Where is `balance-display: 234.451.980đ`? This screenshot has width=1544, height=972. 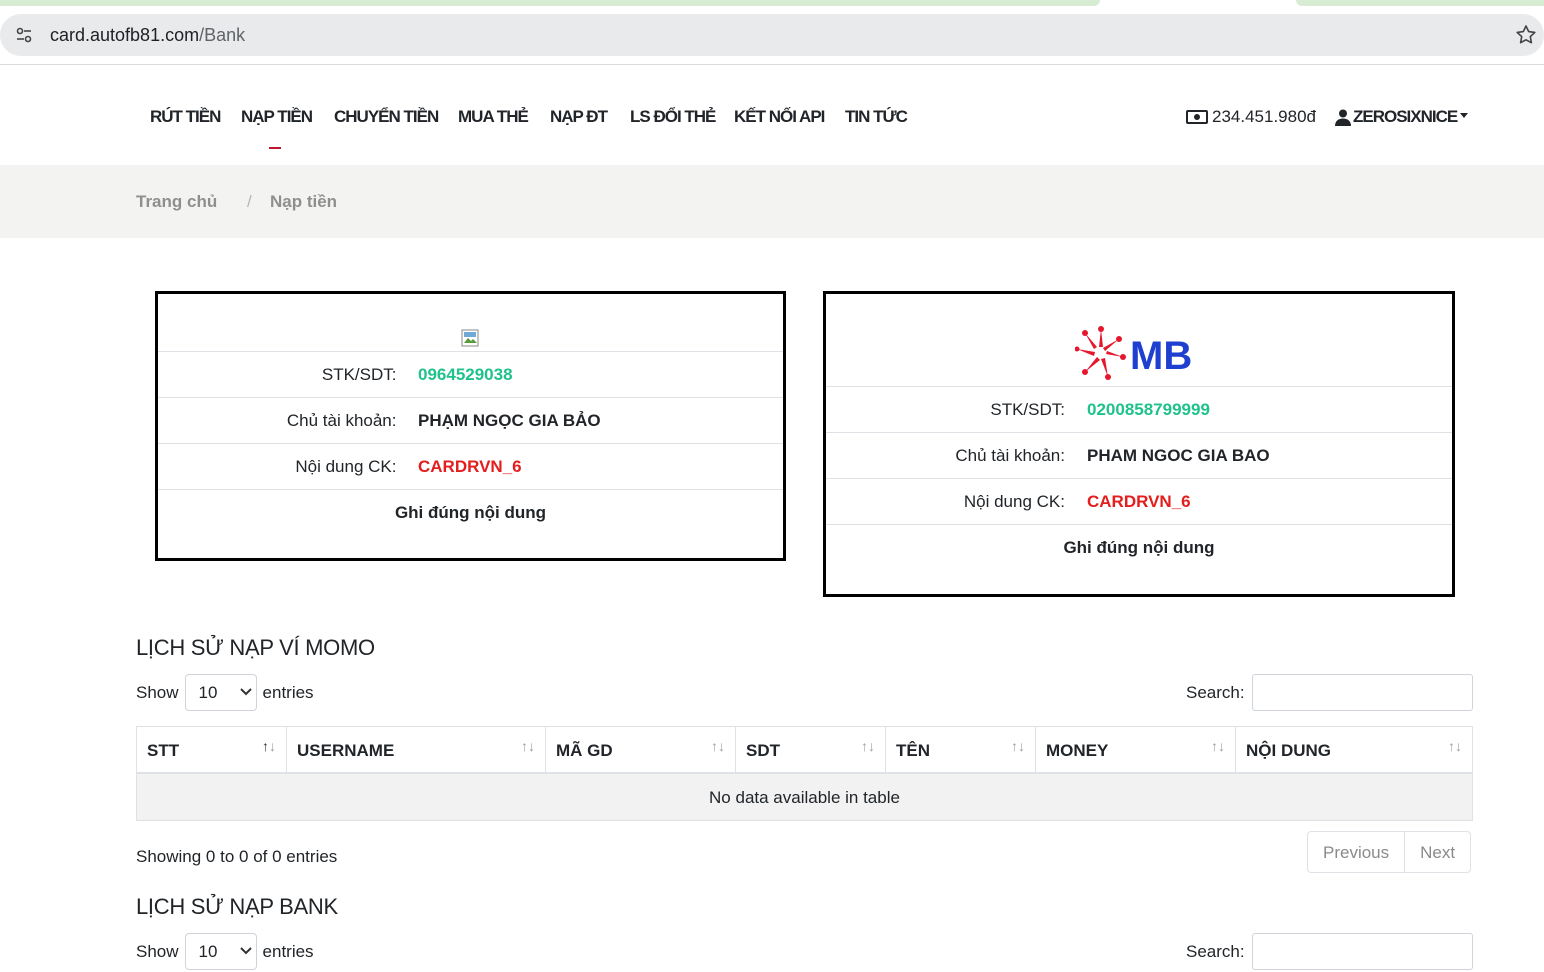 balance-display: 234.451.980đ is located at coordinates (1251, 117).